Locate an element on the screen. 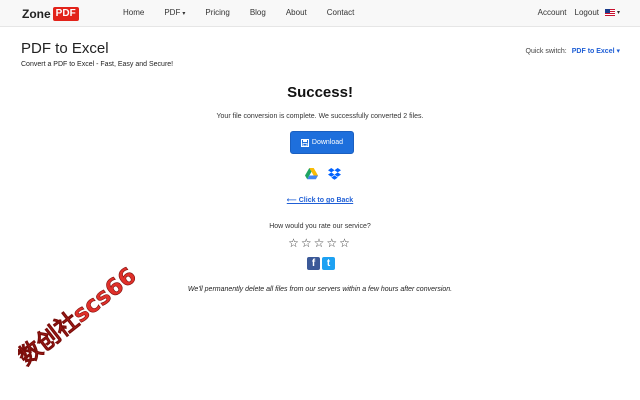  twitter-icon: t is located at coordinates (328, 263).